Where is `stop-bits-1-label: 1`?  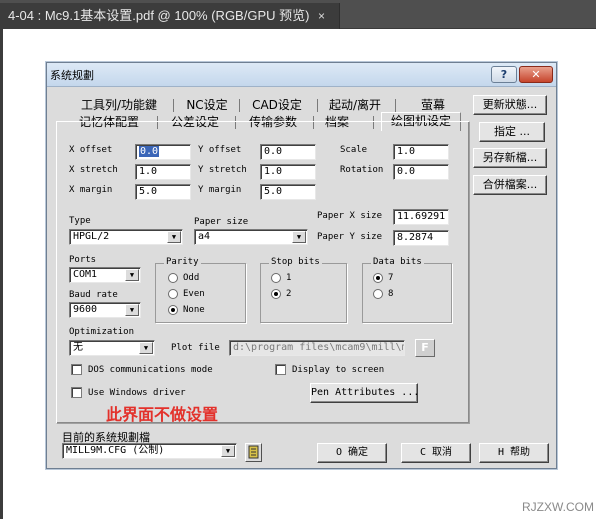 stop-bits-1-label: 1 is located at coordinates (289, 278).